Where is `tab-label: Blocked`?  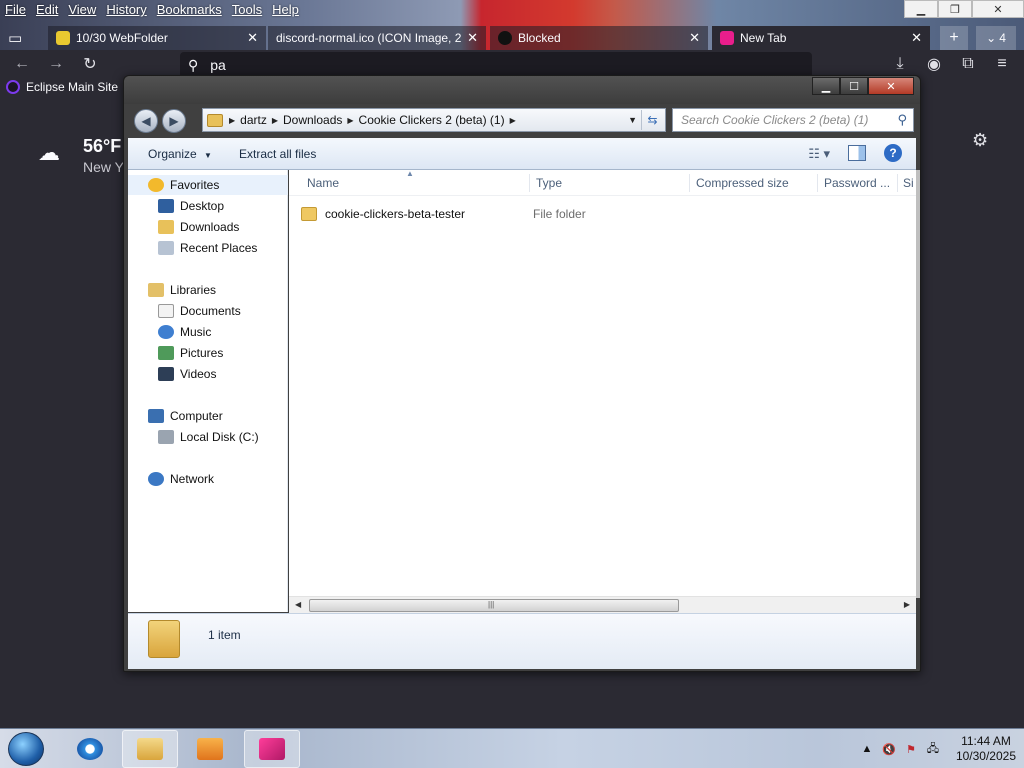 tab-label: Blocked is located at coordinates (539, 38).